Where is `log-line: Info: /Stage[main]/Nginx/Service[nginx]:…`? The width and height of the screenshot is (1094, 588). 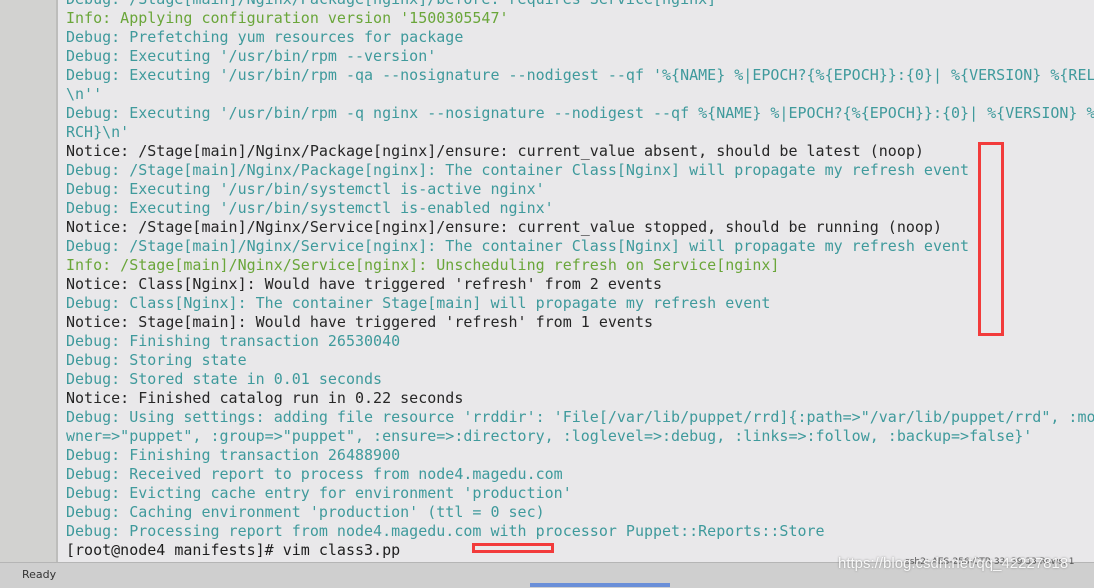
log-line: Info: /Stage[main]/Nginx/Service[nginx]:… is located at coordinates (423, 265).